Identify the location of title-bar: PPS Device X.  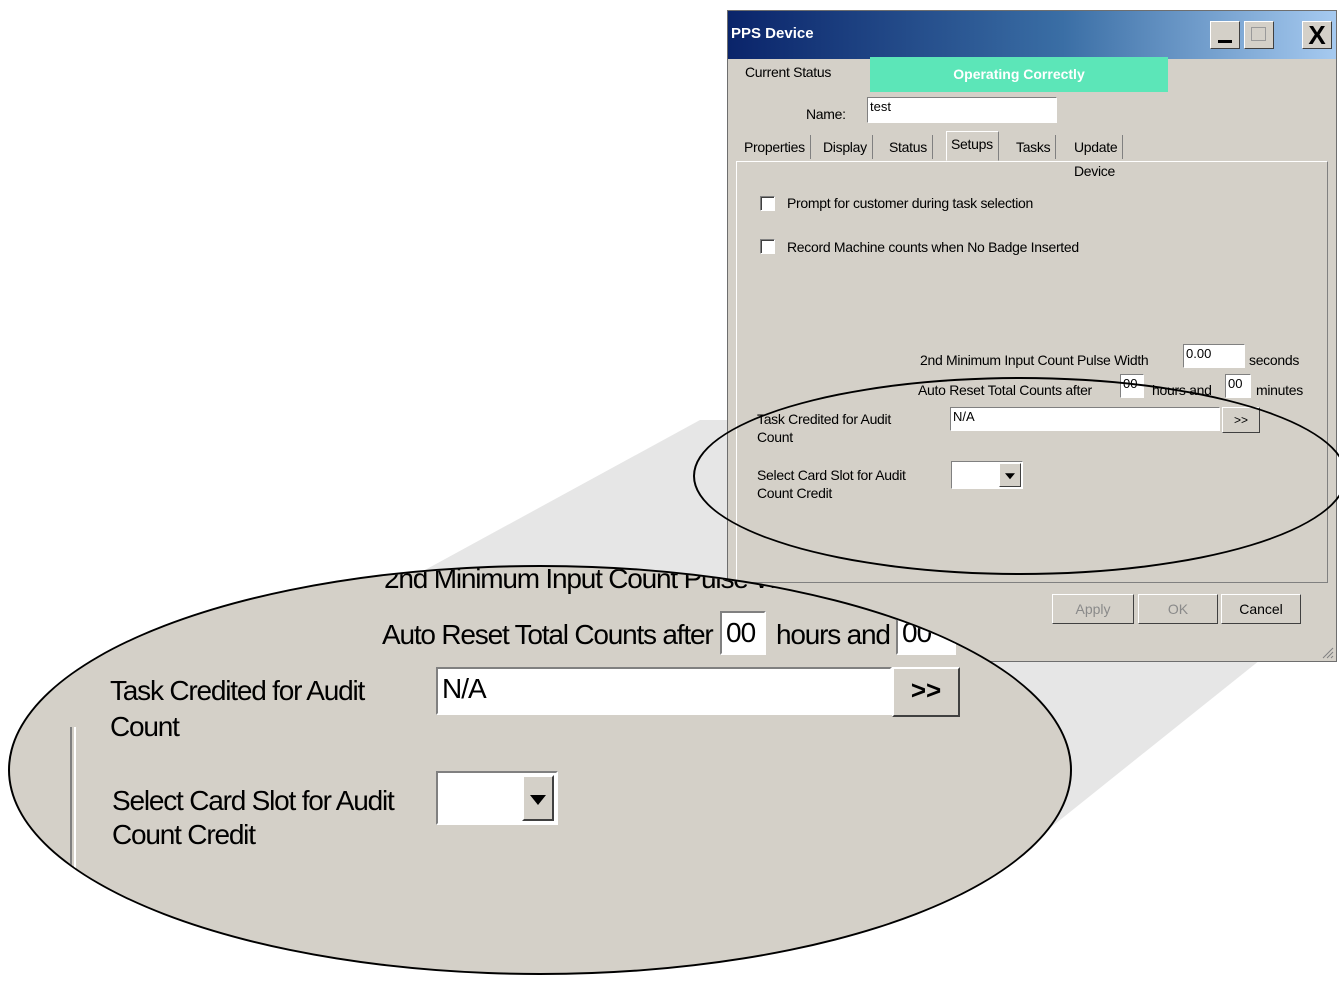
(1032, 35).